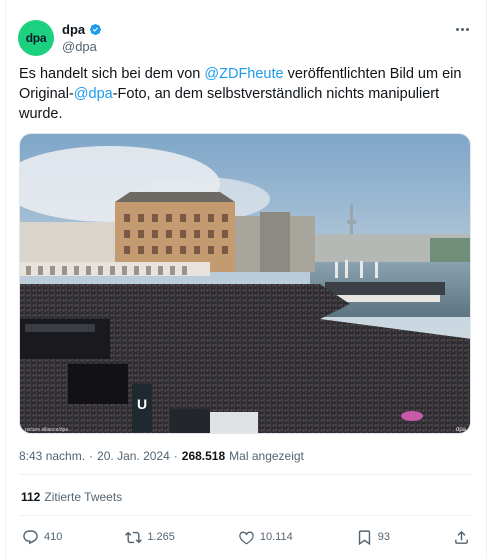 Image resolution: width=495 pixels, height=559 pixels. What do you see at coordinates (276, 537) in the screenshot?
I see `like-count: 10.114` at bounding box center [276, 537].